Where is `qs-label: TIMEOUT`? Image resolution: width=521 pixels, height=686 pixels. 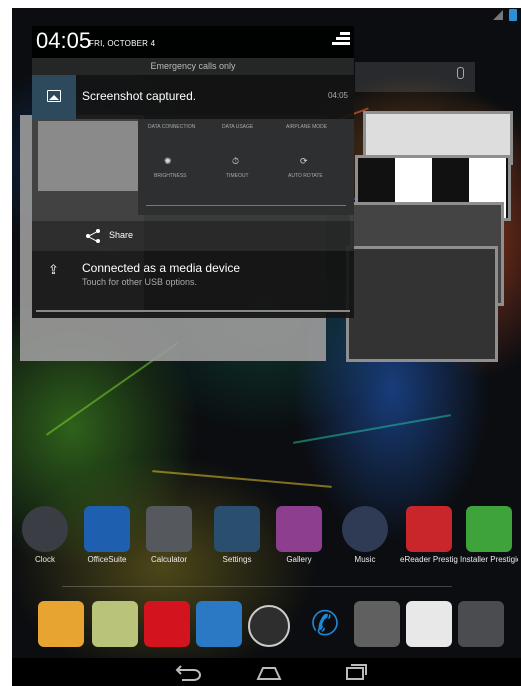
qs-label: TIMEOUT is located at coordinates (237, 176).